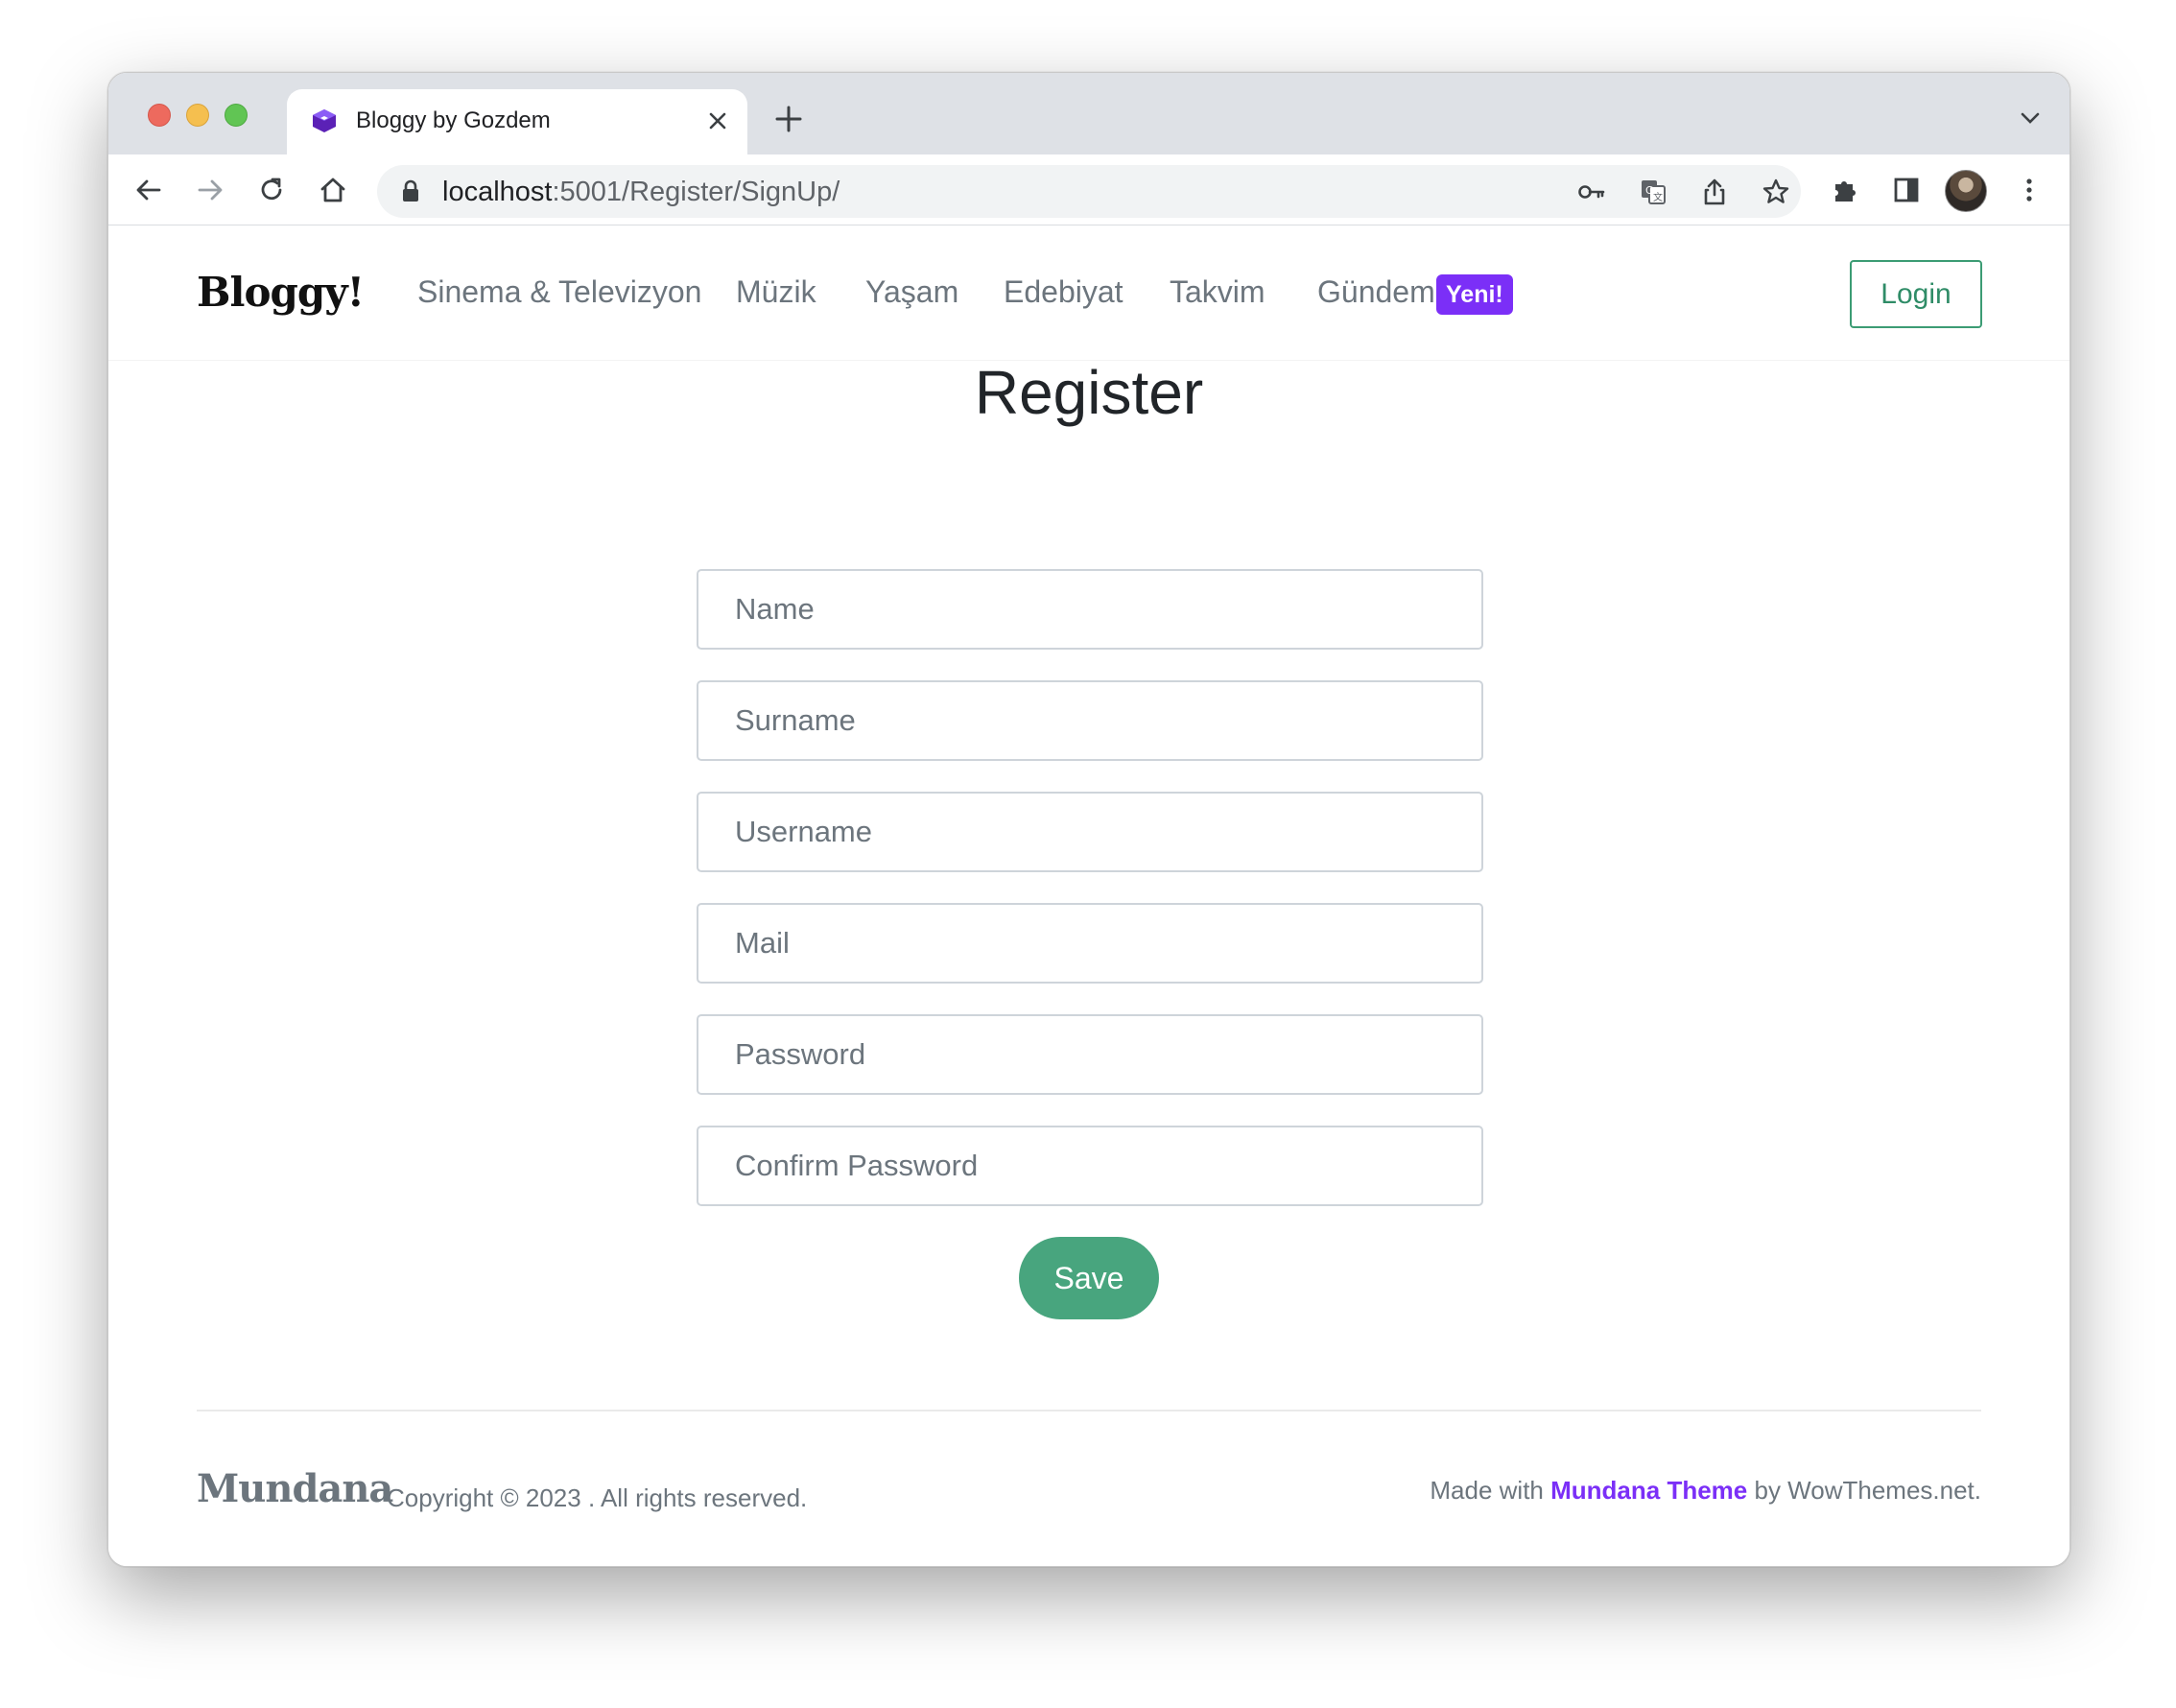 This screenshot has height=1708, width=2176. What do you see at coordinates (1490, 1490) in the screenshot?
I see `credits-prefix: Made with` at bounding box center [1490, 1490].